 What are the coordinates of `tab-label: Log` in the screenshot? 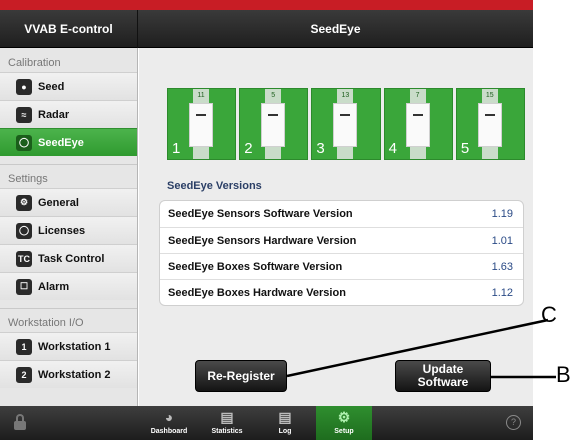 It's located at (285, 431).